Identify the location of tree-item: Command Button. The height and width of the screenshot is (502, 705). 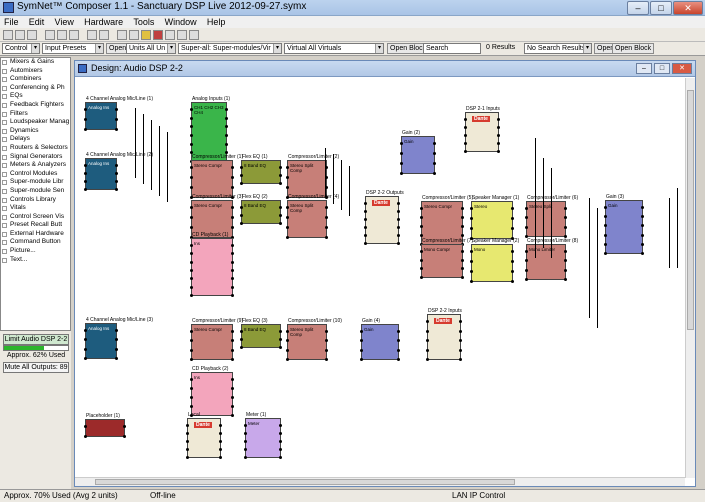
(35, 242).